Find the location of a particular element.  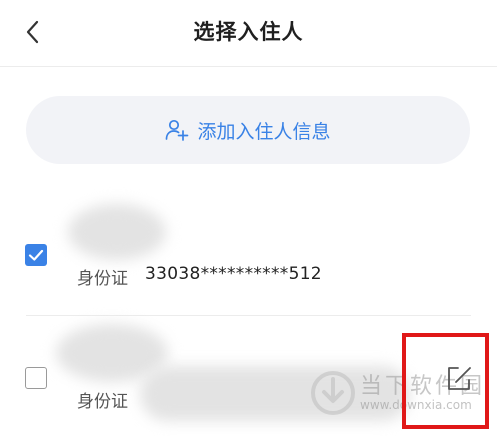

watermark-logo is located at coordinates (333, 393).